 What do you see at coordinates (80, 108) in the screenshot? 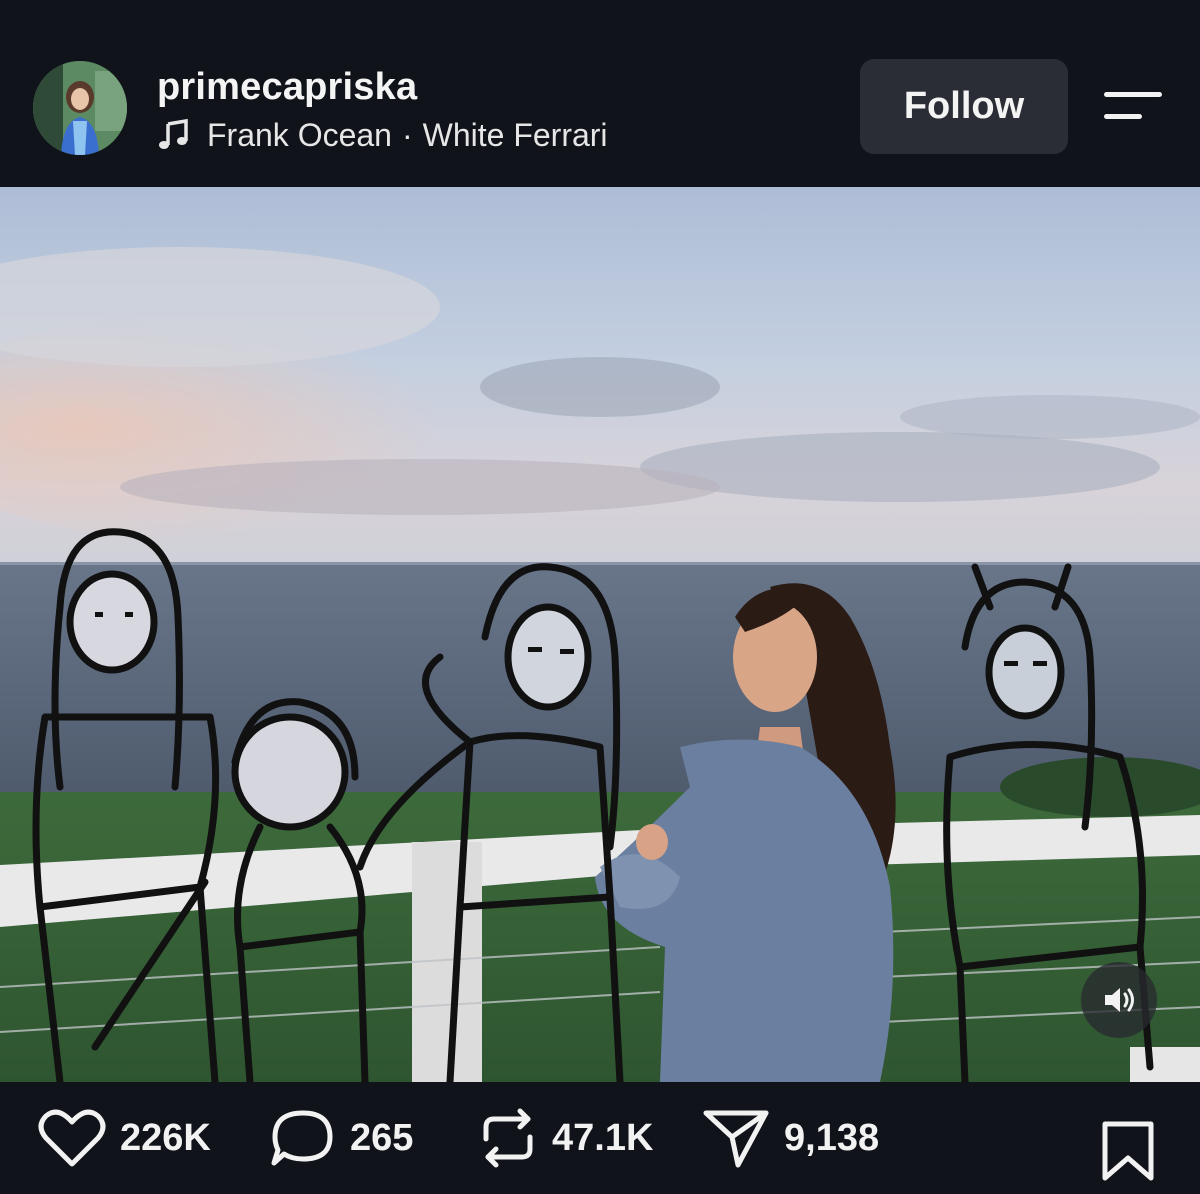
I see `avatar` at bounding box center [80, 108].